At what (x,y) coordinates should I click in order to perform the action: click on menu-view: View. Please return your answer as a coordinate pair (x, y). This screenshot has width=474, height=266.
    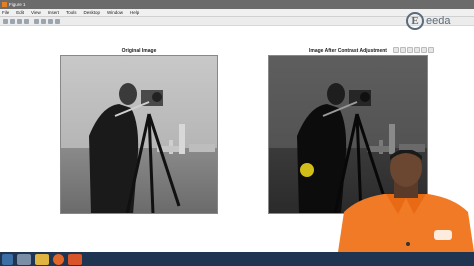
    Looking at the image, I should click on (36, 13).